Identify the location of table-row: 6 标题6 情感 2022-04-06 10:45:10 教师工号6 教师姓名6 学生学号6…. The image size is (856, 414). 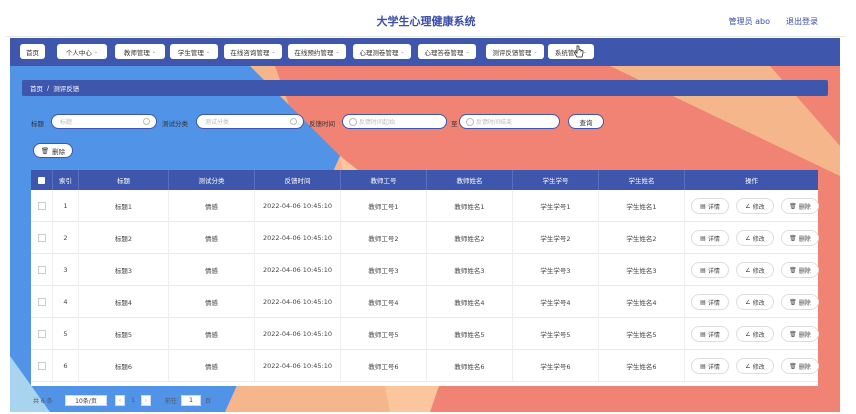
(425, 366).